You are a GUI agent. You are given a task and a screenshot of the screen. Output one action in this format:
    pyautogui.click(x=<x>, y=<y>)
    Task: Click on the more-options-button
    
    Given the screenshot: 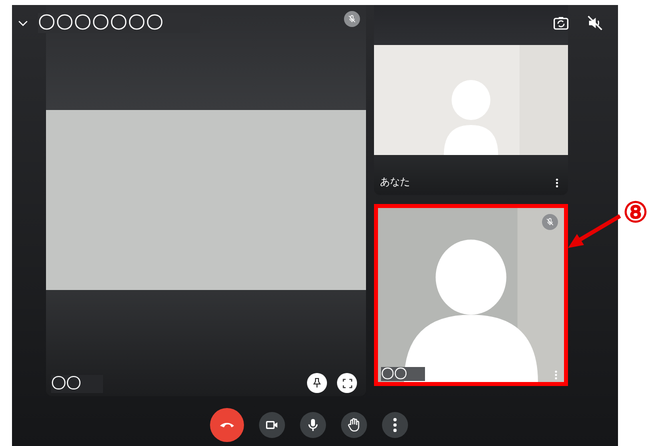 What is the action you would take?
    pyautogui.click(x=395, y=425)
    